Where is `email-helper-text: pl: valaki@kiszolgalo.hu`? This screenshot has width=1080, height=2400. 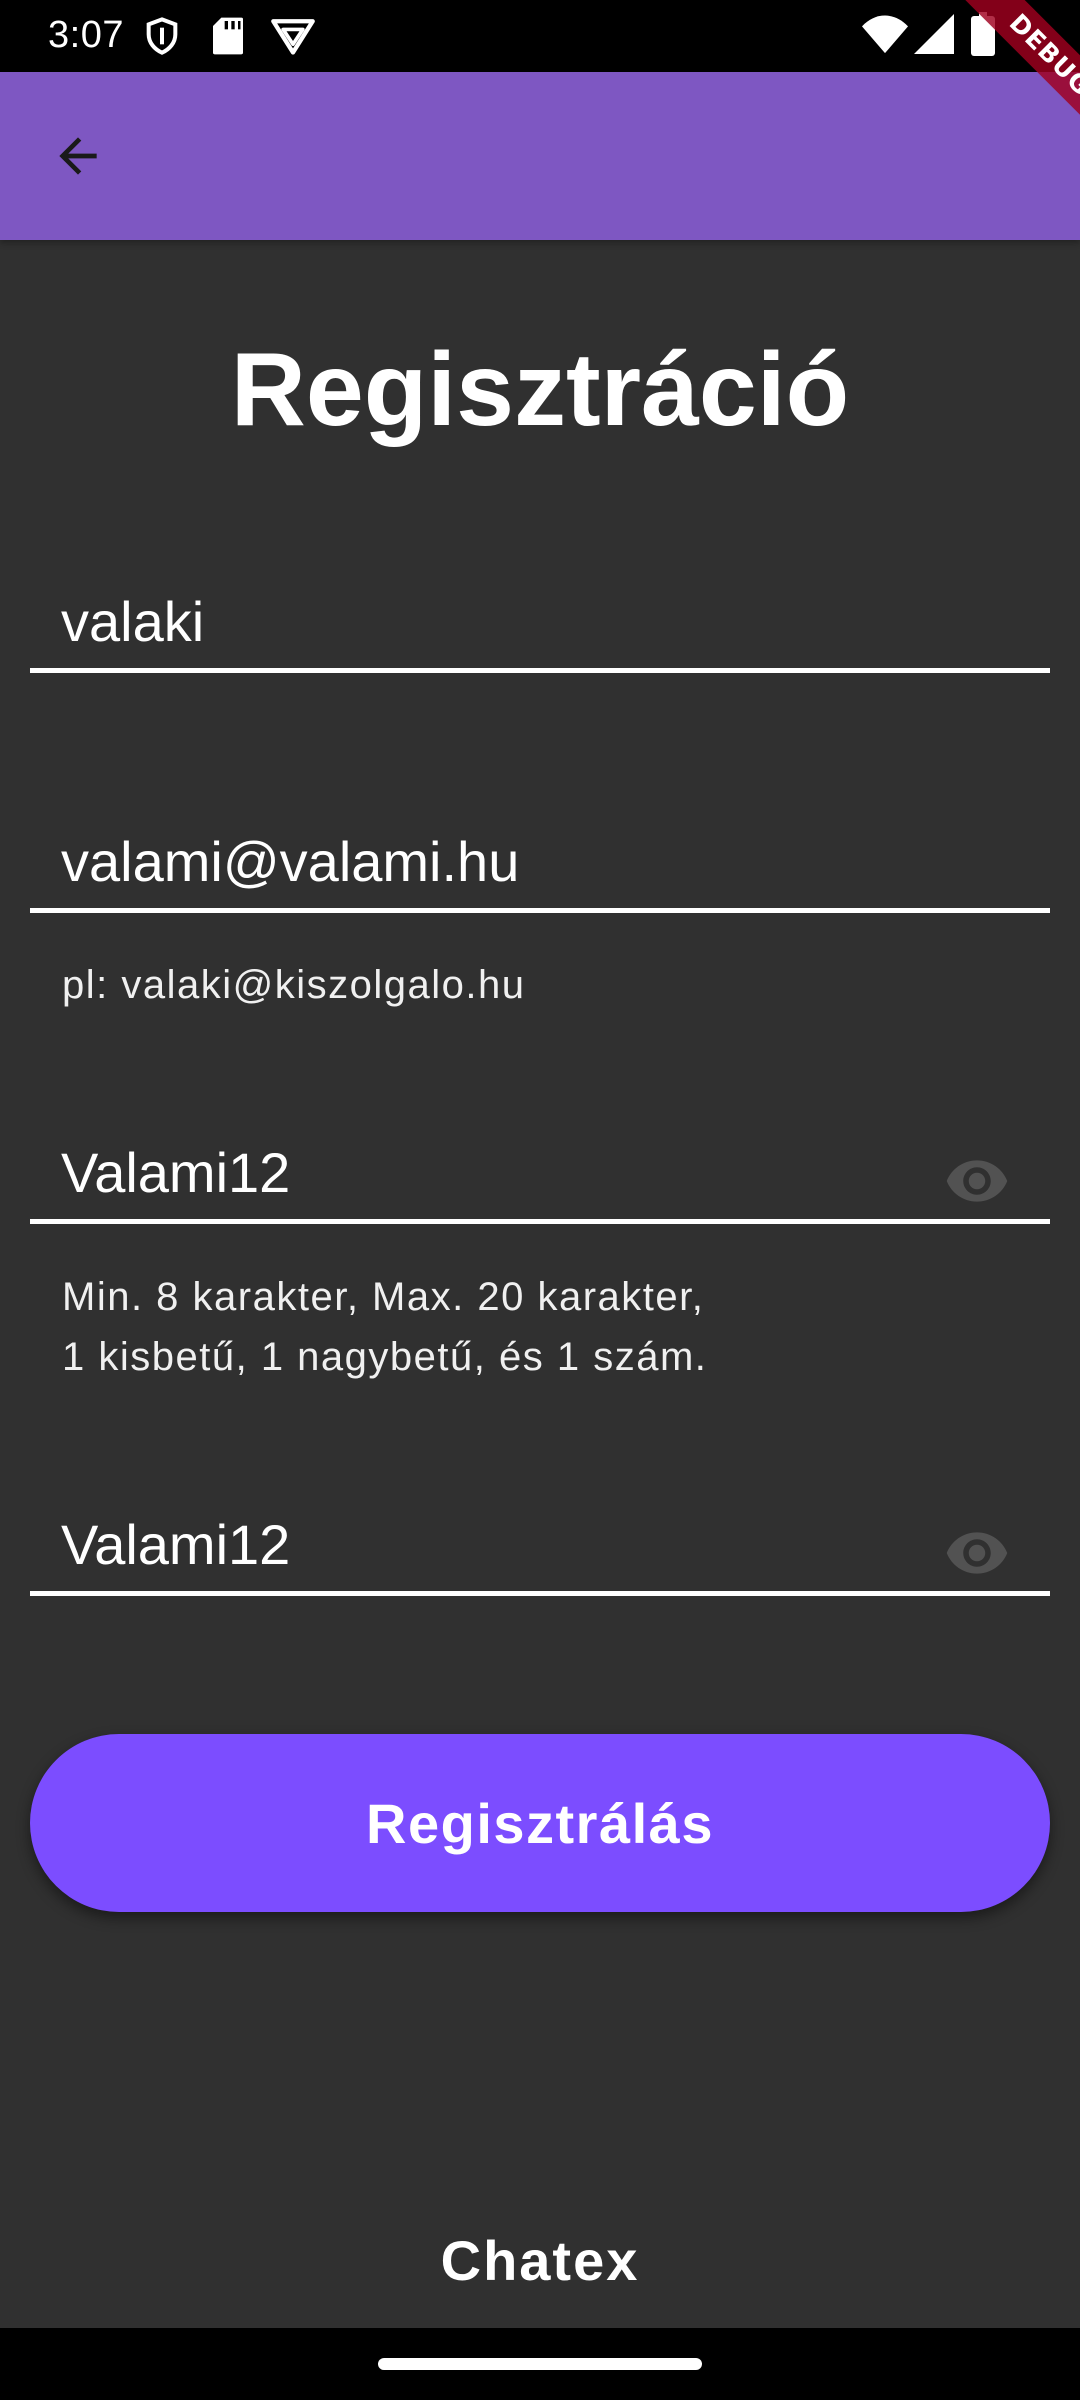 email-helper-text: pl: valaki@kiszolgalo.hu is located at coordinates (294, 985).